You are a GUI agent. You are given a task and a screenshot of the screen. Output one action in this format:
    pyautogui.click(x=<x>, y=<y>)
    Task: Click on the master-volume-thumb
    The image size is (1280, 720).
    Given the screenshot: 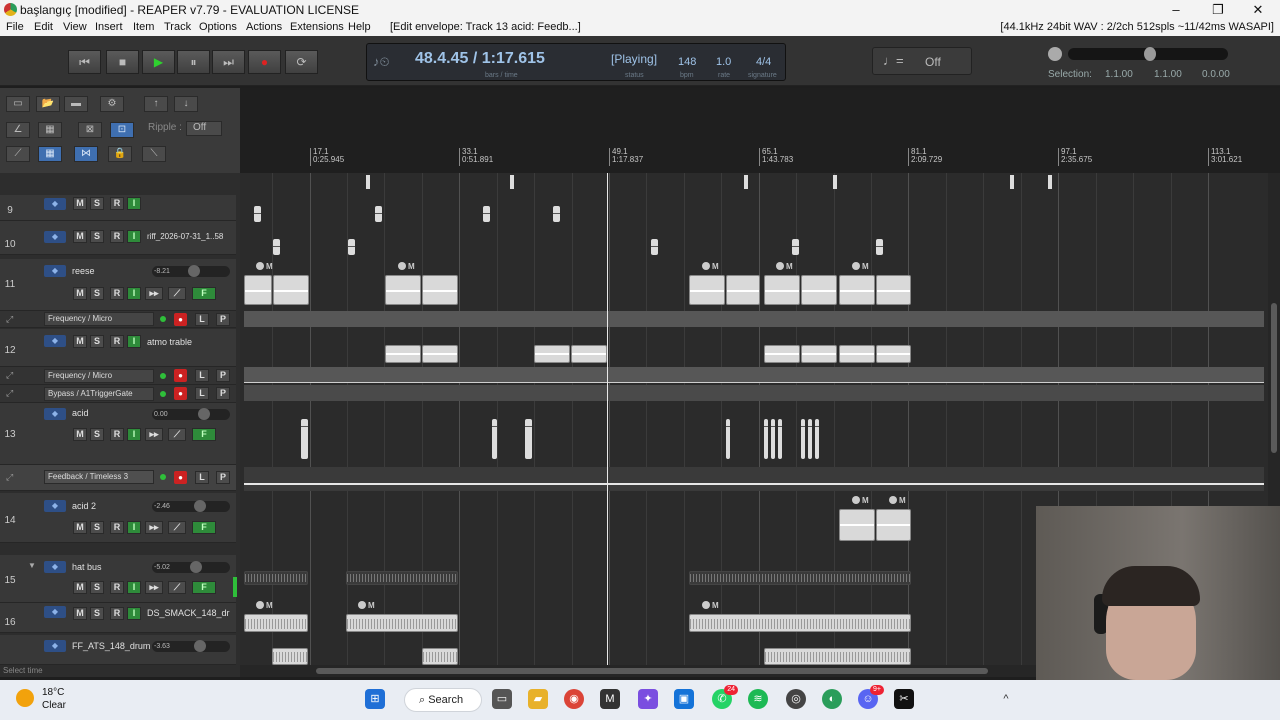 What is the action you would take?
    pyautogui.click(x=1150, y=54)
    